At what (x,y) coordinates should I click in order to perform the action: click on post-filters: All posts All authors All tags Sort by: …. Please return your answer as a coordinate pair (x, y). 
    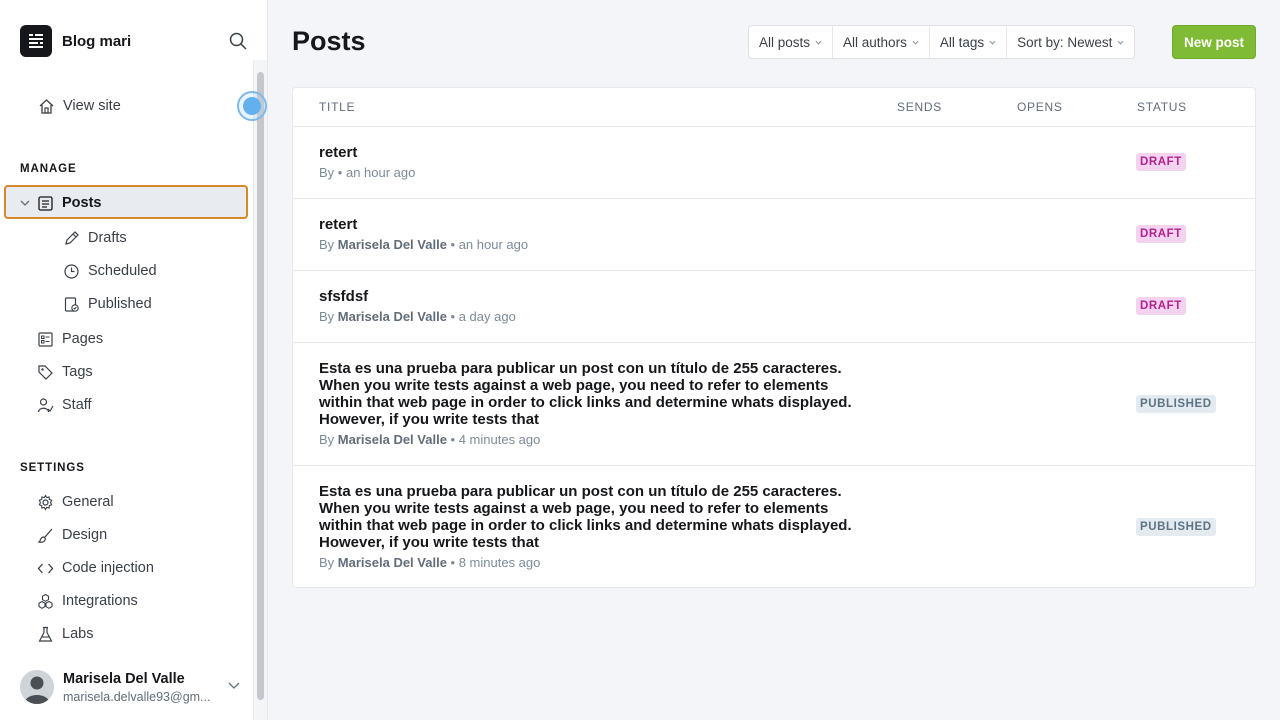
    Looking at the image, I should click on (942, 42).